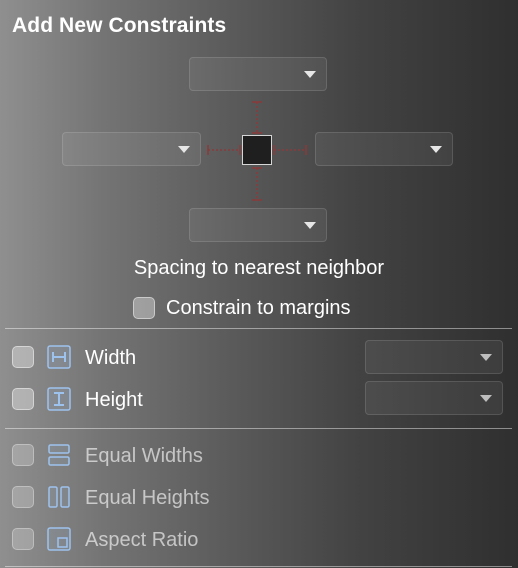 The image size is (518, 568). I want to click on panel-title: Add New Constraints, so click(119, 25).